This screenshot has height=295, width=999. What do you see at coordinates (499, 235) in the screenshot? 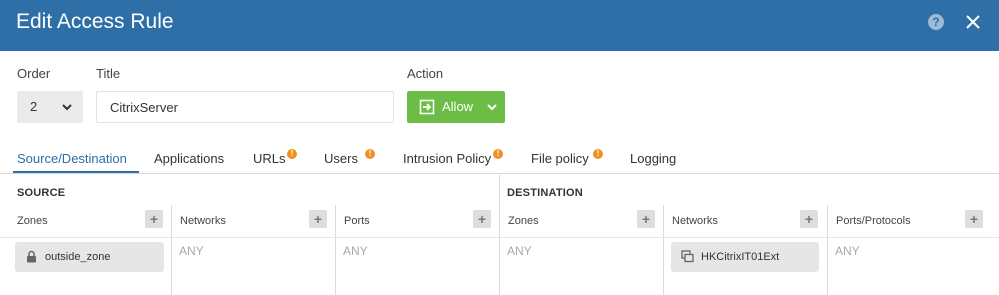
I see `section-divider` at bounding box center [499, 235].